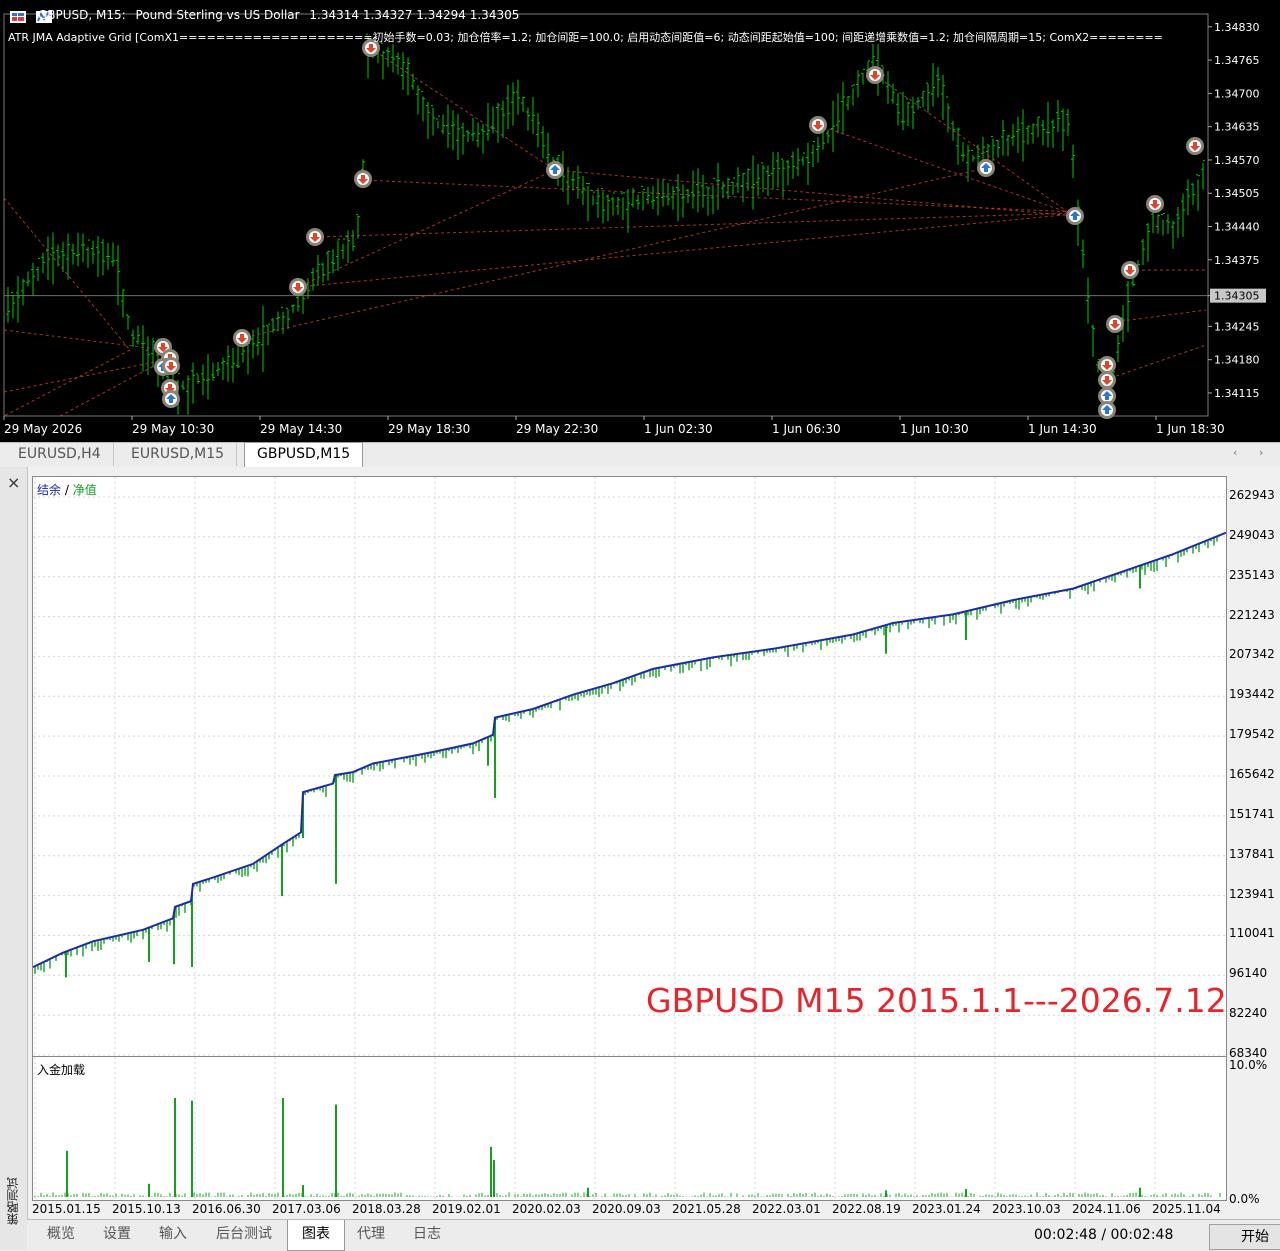 The width and height of the screenshot is (1280, 1251). I want to click on tab-eurusd-h4: EURUSD,H4, so click(60, 454).